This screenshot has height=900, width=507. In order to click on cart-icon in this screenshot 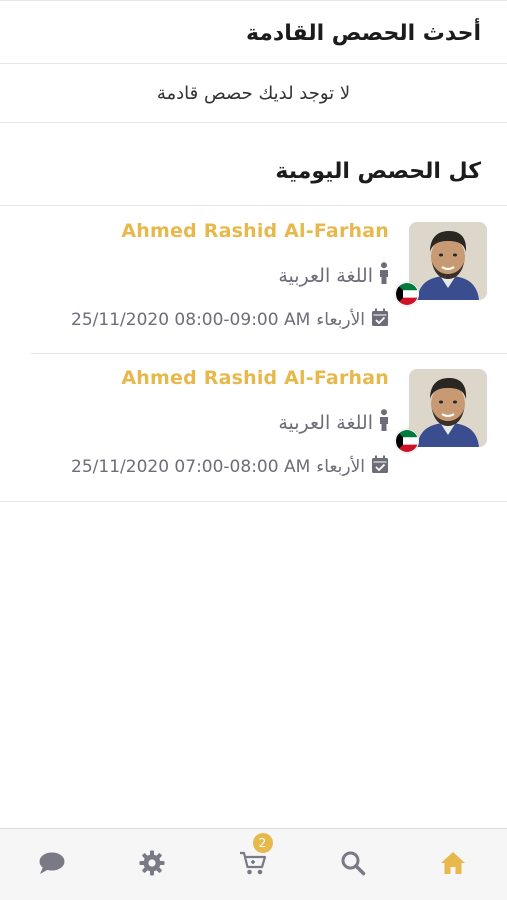, I will do `click(253, 865)`.